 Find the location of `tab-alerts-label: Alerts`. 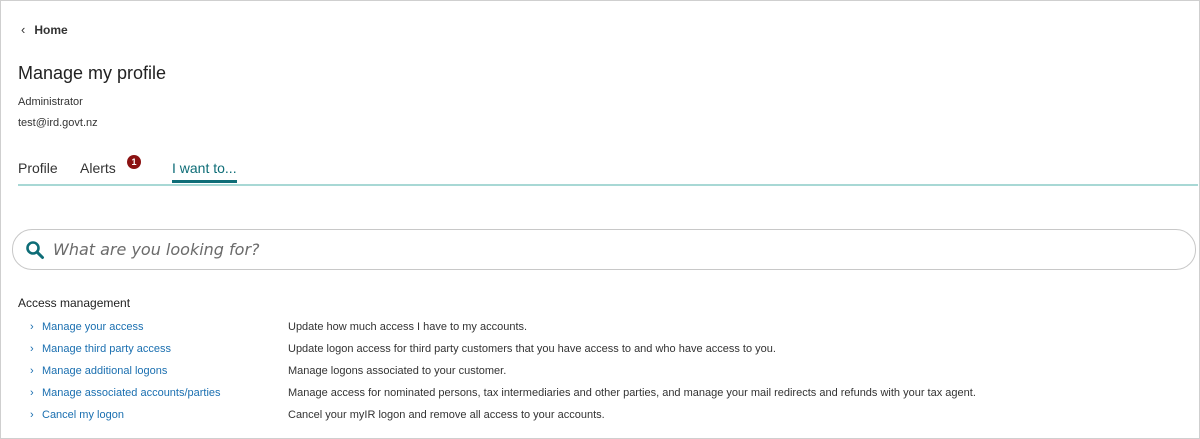

tab-alerts-label: Alerts is located at coordinates (98, 168).